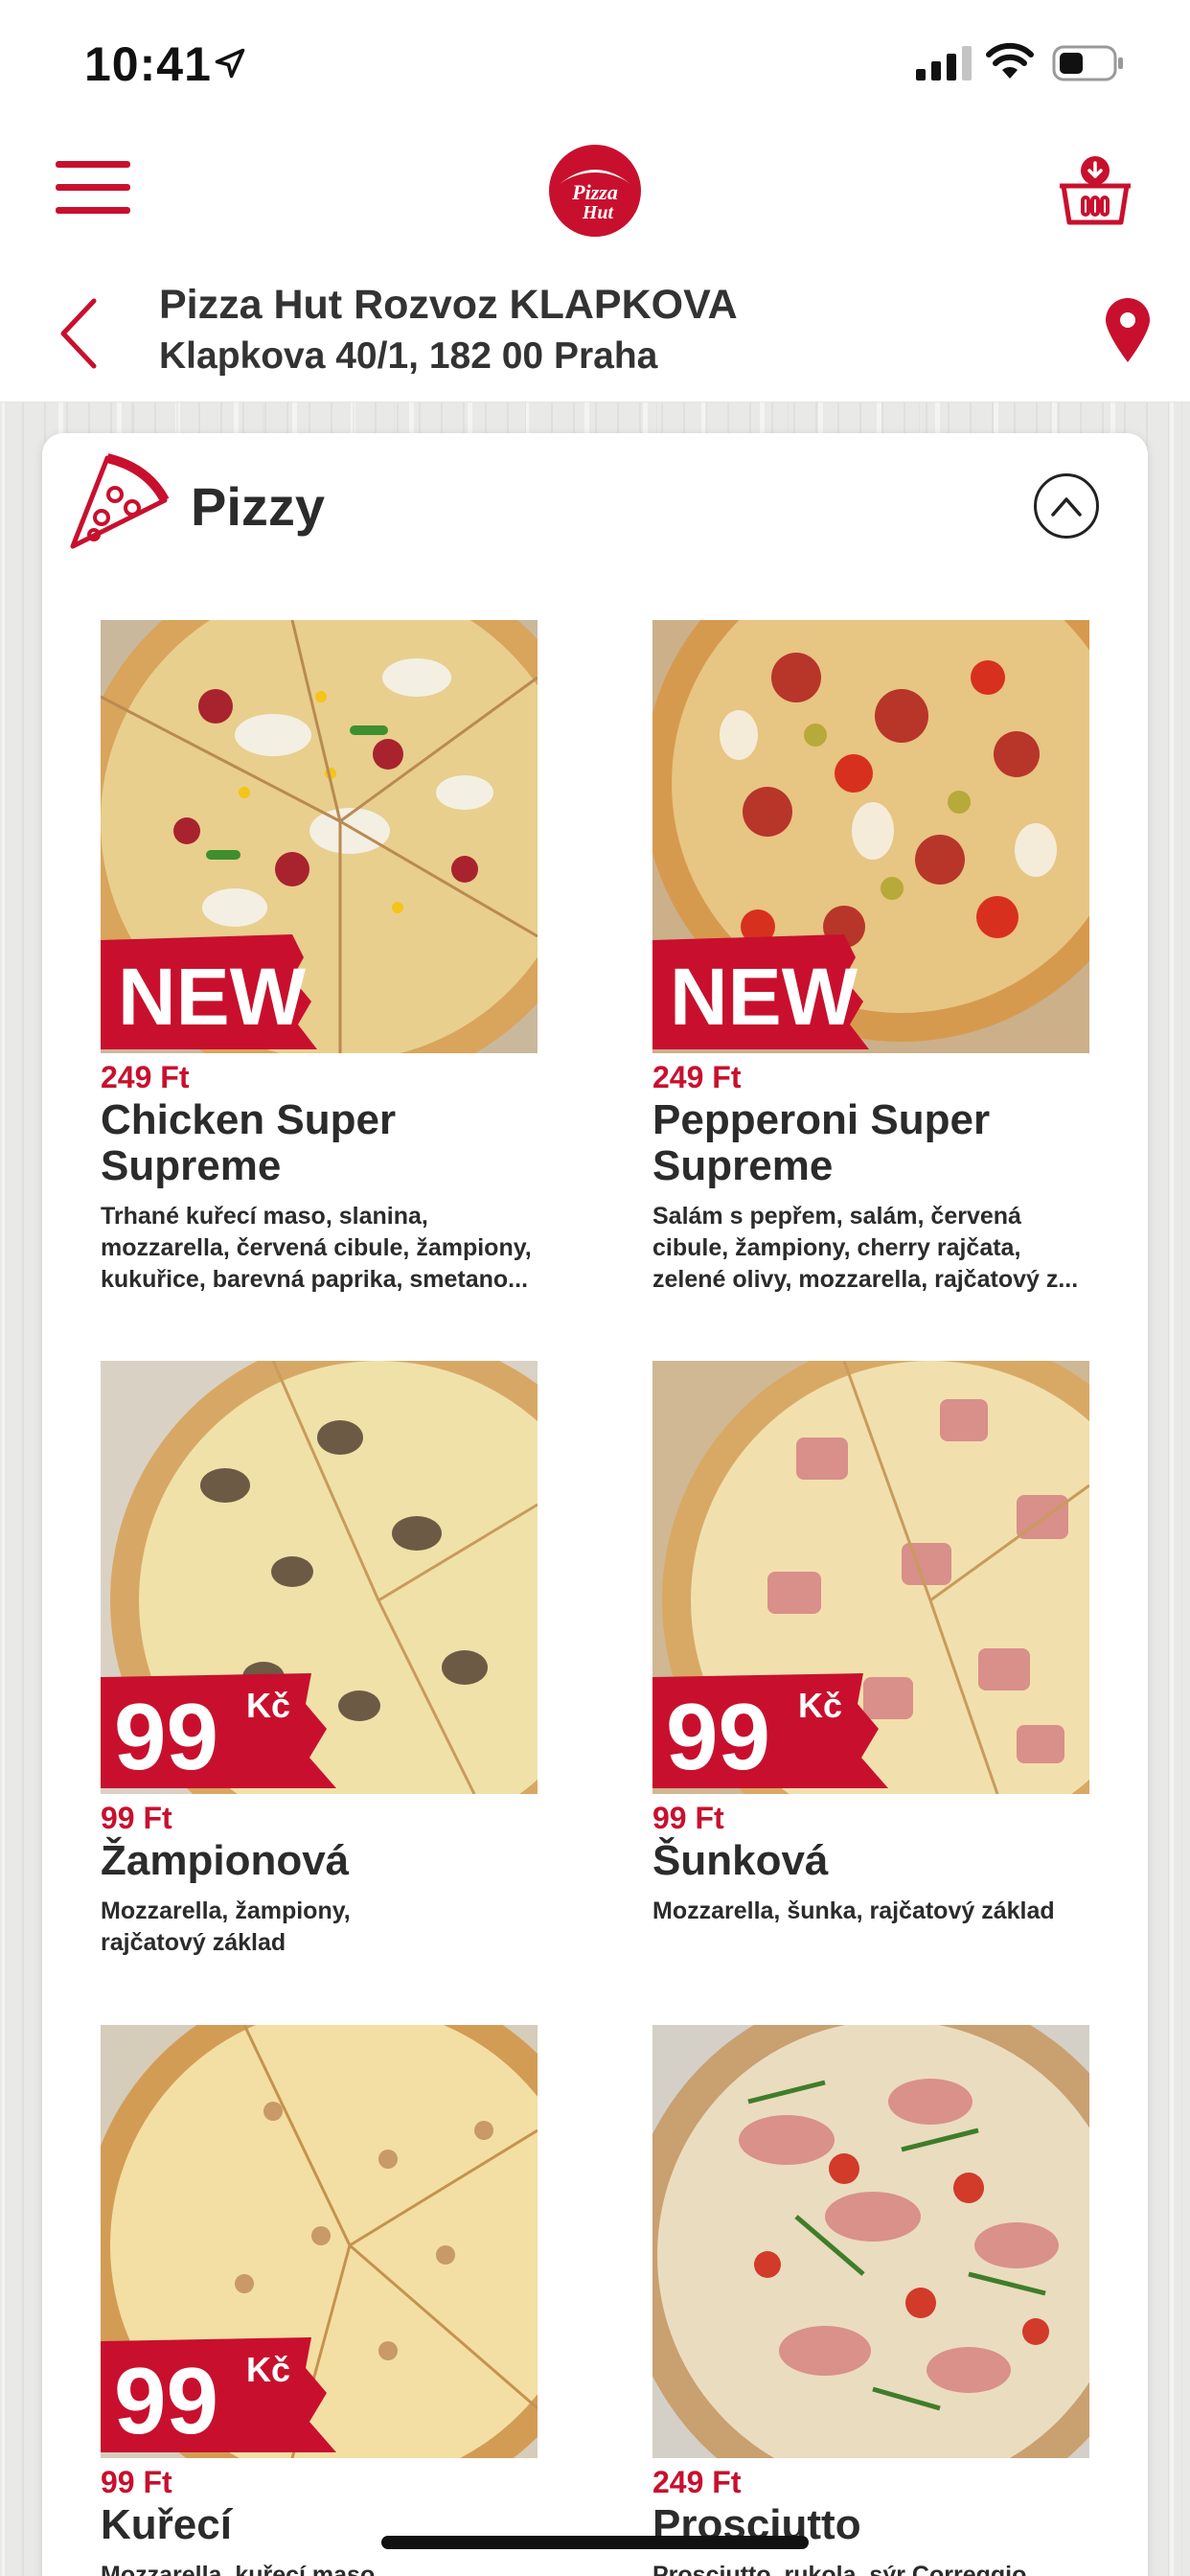 This screenshot has height=2576, width=1190. I want to click on status-bar: 10:41, so click(595, 67).